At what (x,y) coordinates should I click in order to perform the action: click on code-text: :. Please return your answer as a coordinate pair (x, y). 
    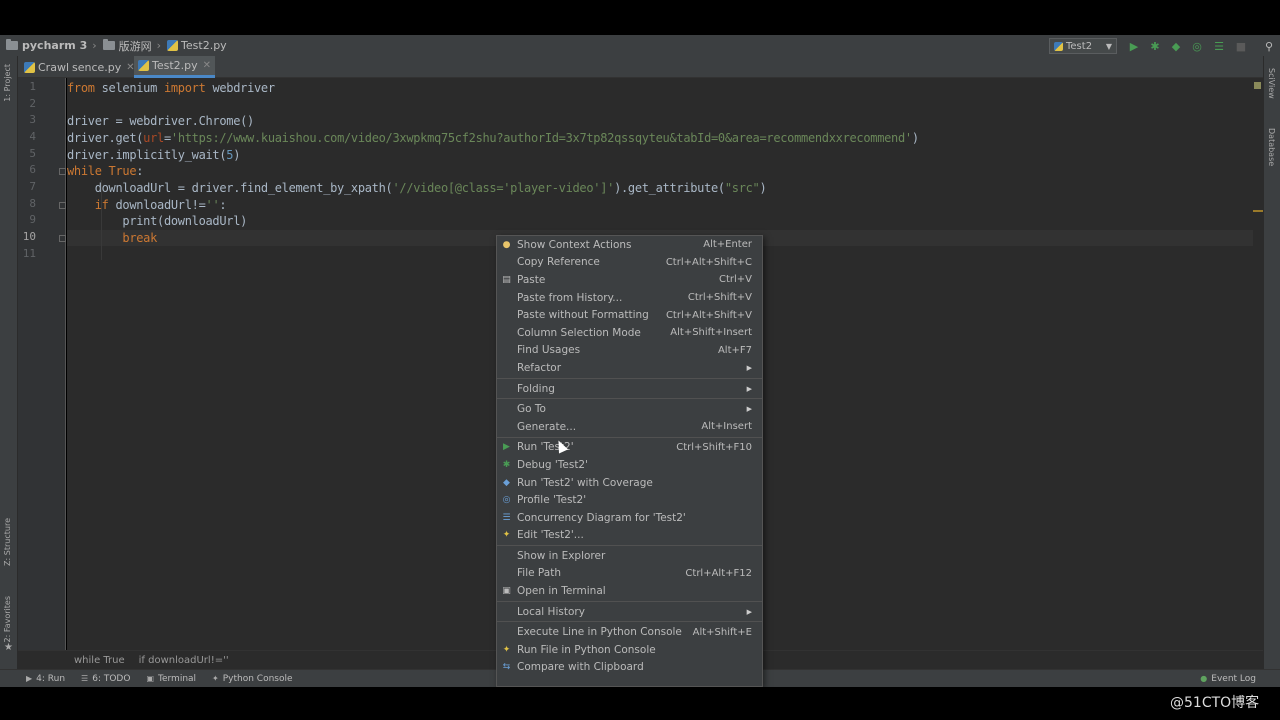
    Looking at the image, I should click on (223, 205).